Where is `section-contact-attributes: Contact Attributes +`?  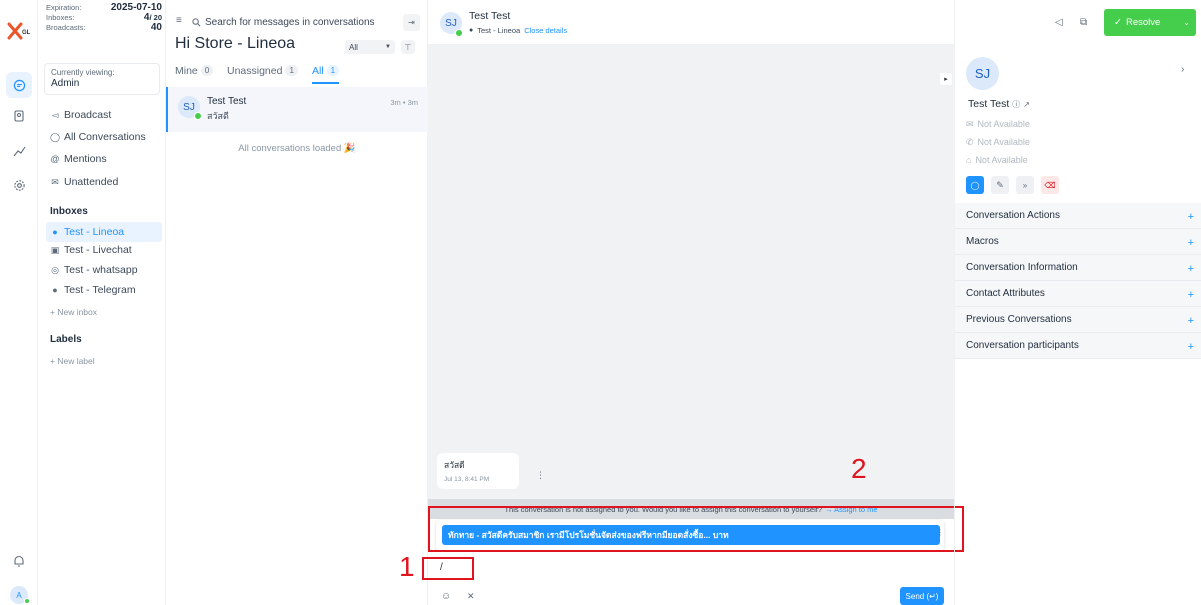
section-contact-attributes: Contact Attributes + is located at coordinates (1078, 294).